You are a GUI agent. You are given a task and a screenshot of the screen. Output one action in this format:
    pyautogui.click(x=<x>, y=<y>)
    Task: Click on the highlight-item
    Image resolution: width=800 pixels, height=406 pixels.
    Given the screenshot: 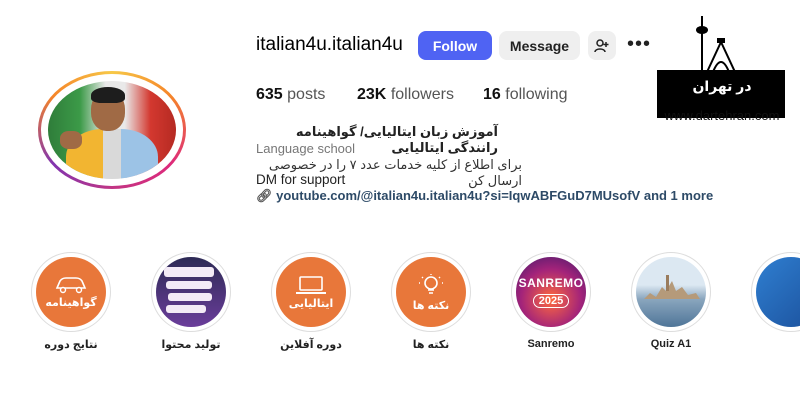 What is the action you would take?
    pyautogui.click(x=774, y=295)
    